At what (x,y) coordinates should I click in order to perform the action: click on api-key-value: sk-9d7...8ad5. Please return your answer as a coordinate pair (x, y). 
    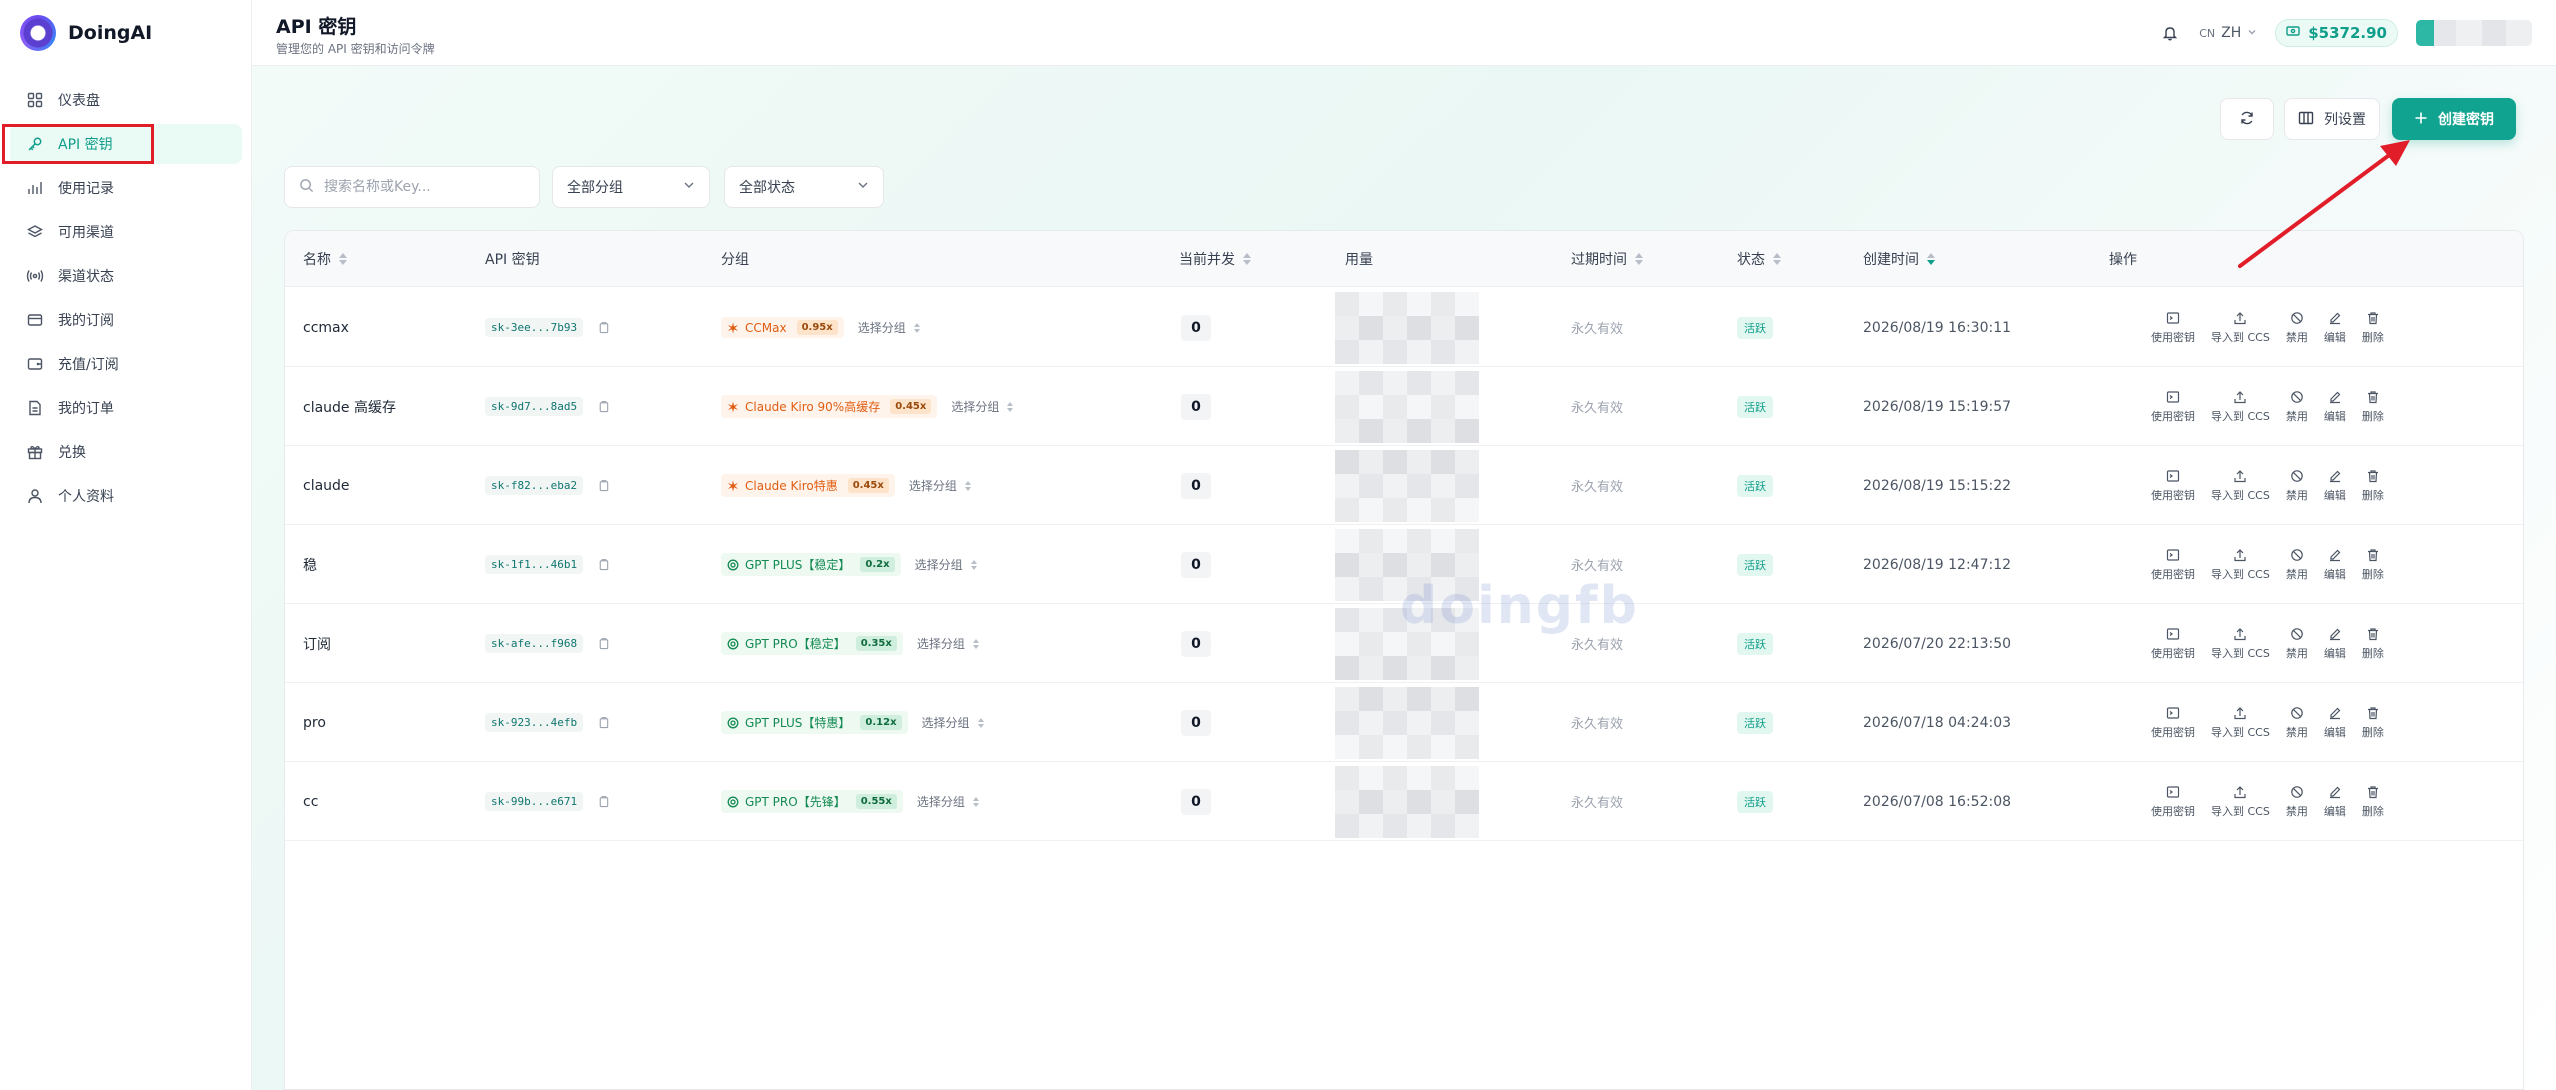
    Looking at the image, I should click on (534, 406).